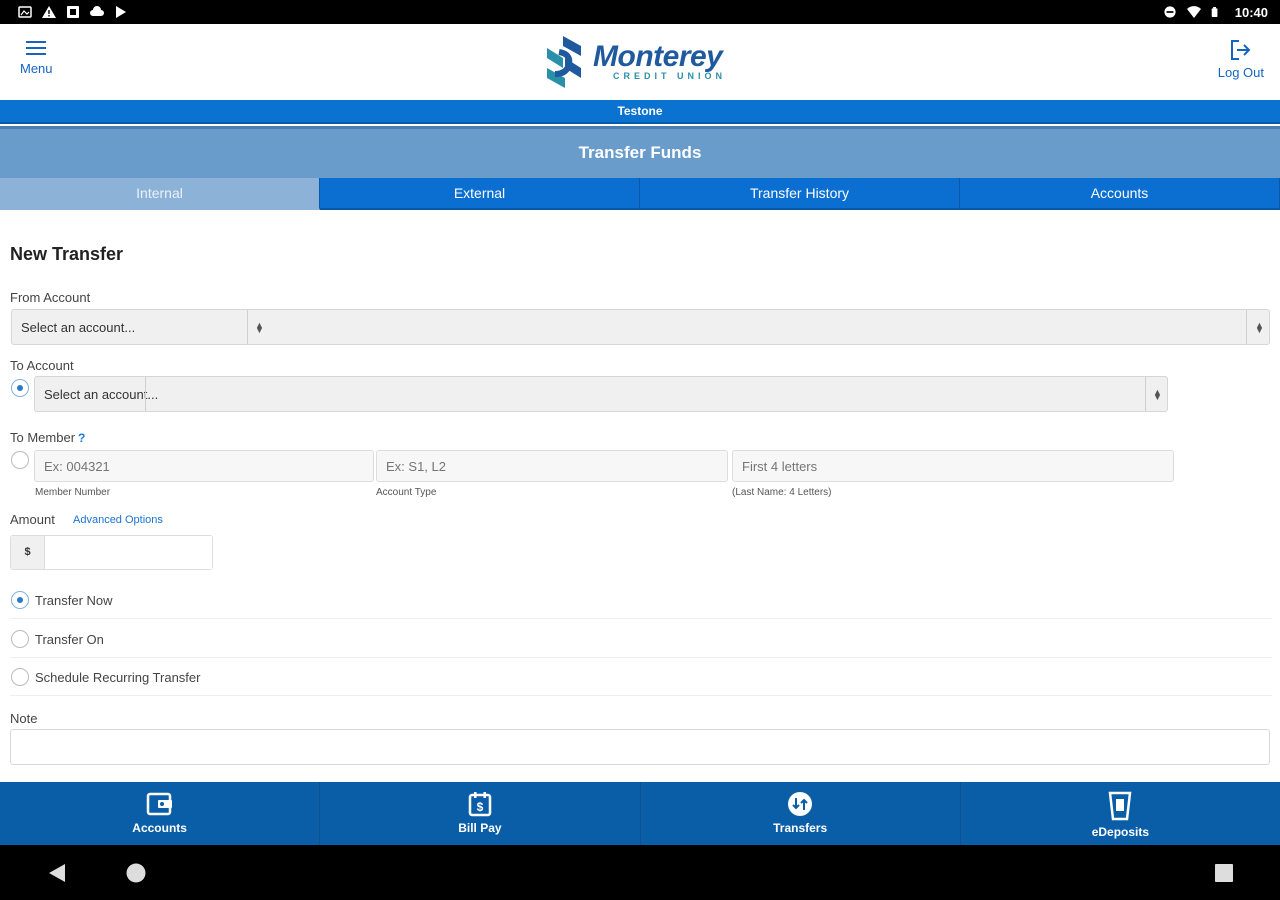 The image size is (1280, 900). What do you see at coordinates (81, 438) in the screenshot?
I see `to-member-help-icon: ?` at bounding box center [81, 438].